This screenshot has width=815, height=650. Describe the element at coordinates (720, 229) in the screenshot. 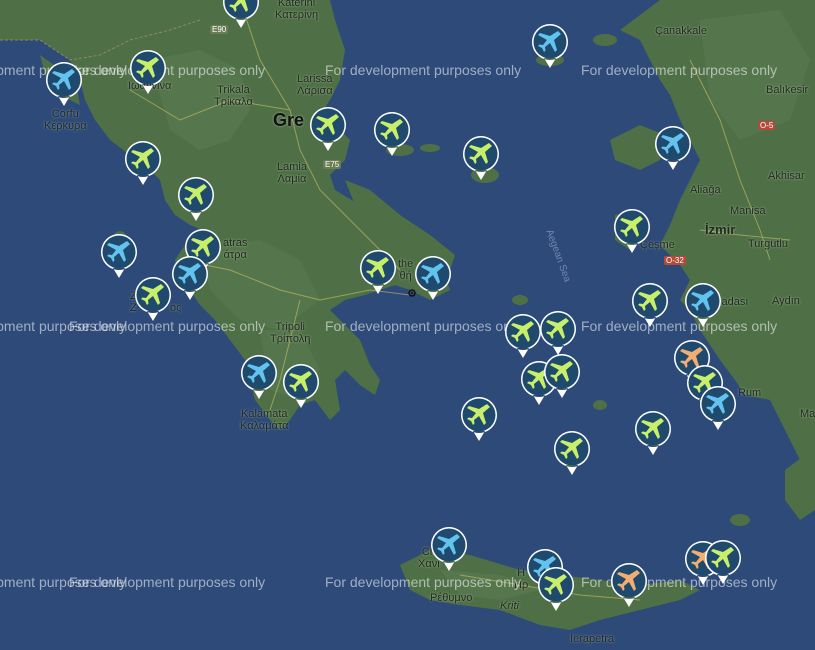

I see `place-label-izmir: İzmir` at that location.